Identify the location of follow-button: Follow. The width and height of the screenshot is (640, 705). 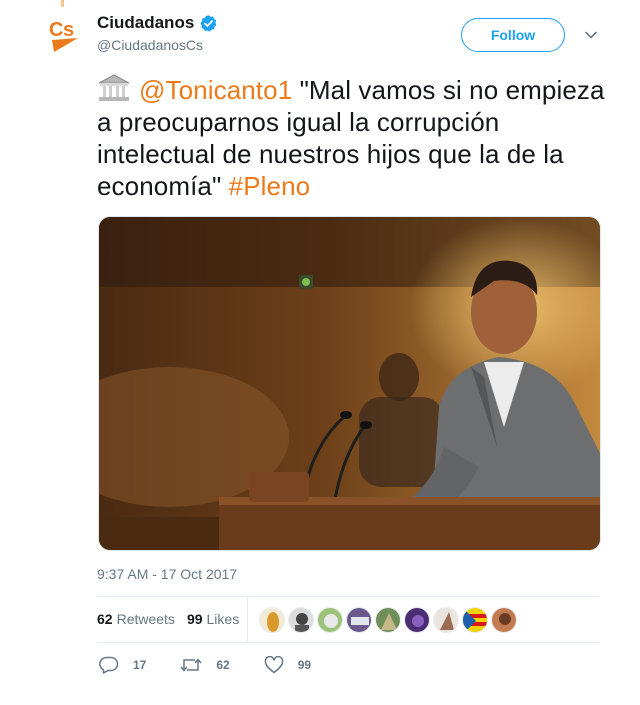
(513, 35).